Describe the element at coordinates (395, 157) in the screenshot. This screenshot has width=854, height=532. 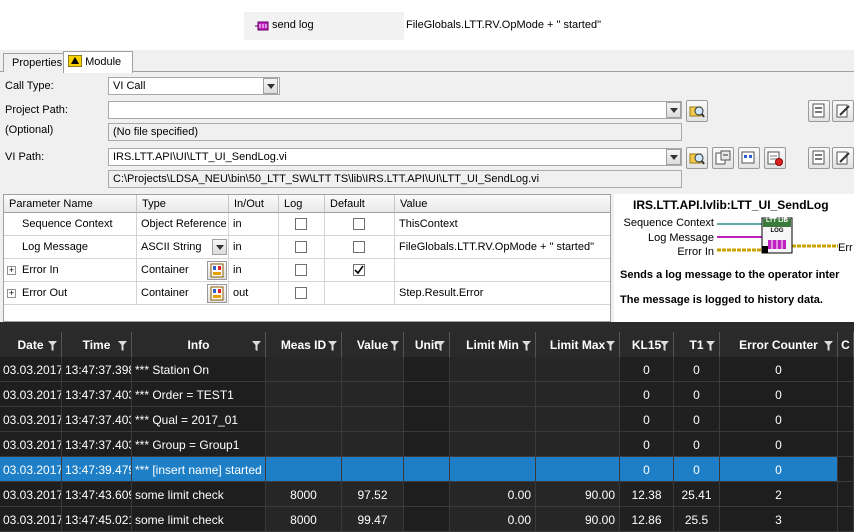
I see `vi-path-field: IRS.LTT.API\UI\LTT_UI_SendLog.vi` at that location.